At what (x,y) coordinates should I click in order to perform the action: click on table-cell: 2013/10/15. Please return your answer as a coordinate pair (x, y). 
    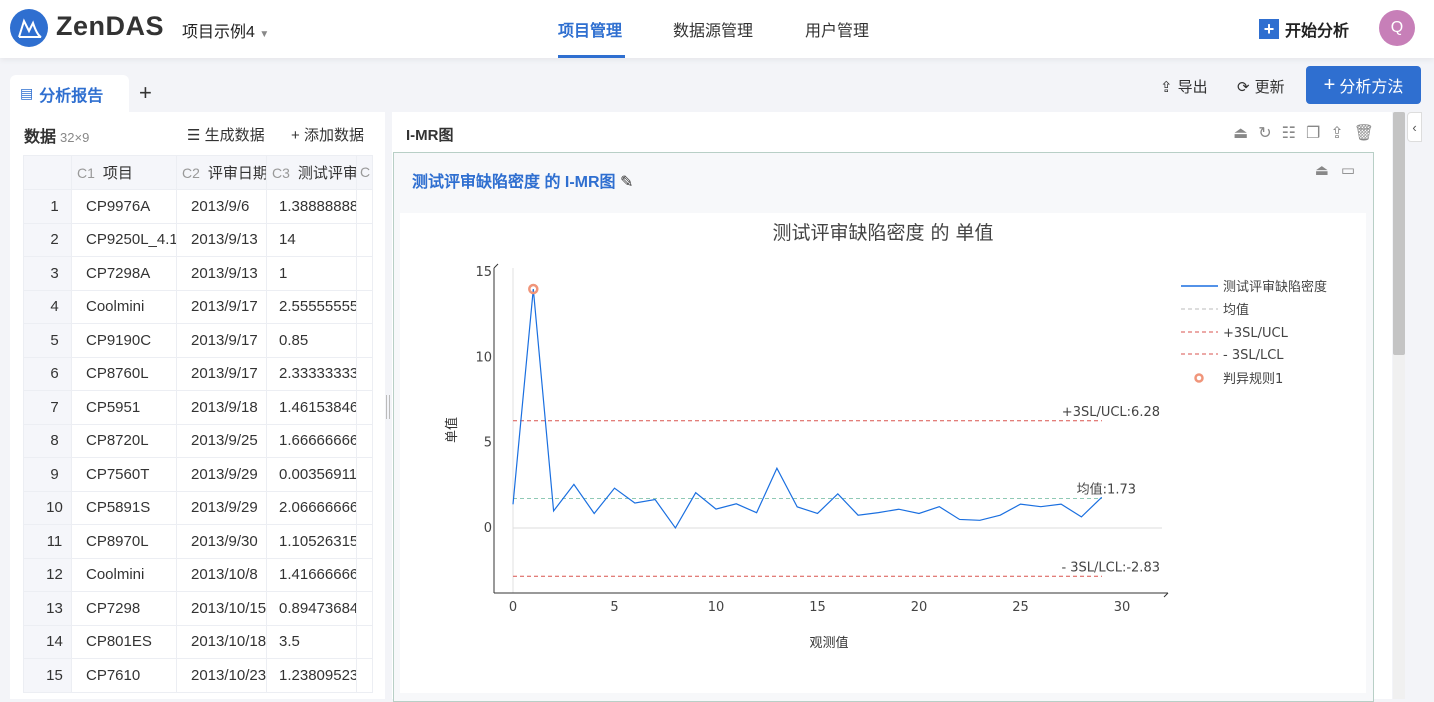
    Looking at the image, I should click on (222, 609).